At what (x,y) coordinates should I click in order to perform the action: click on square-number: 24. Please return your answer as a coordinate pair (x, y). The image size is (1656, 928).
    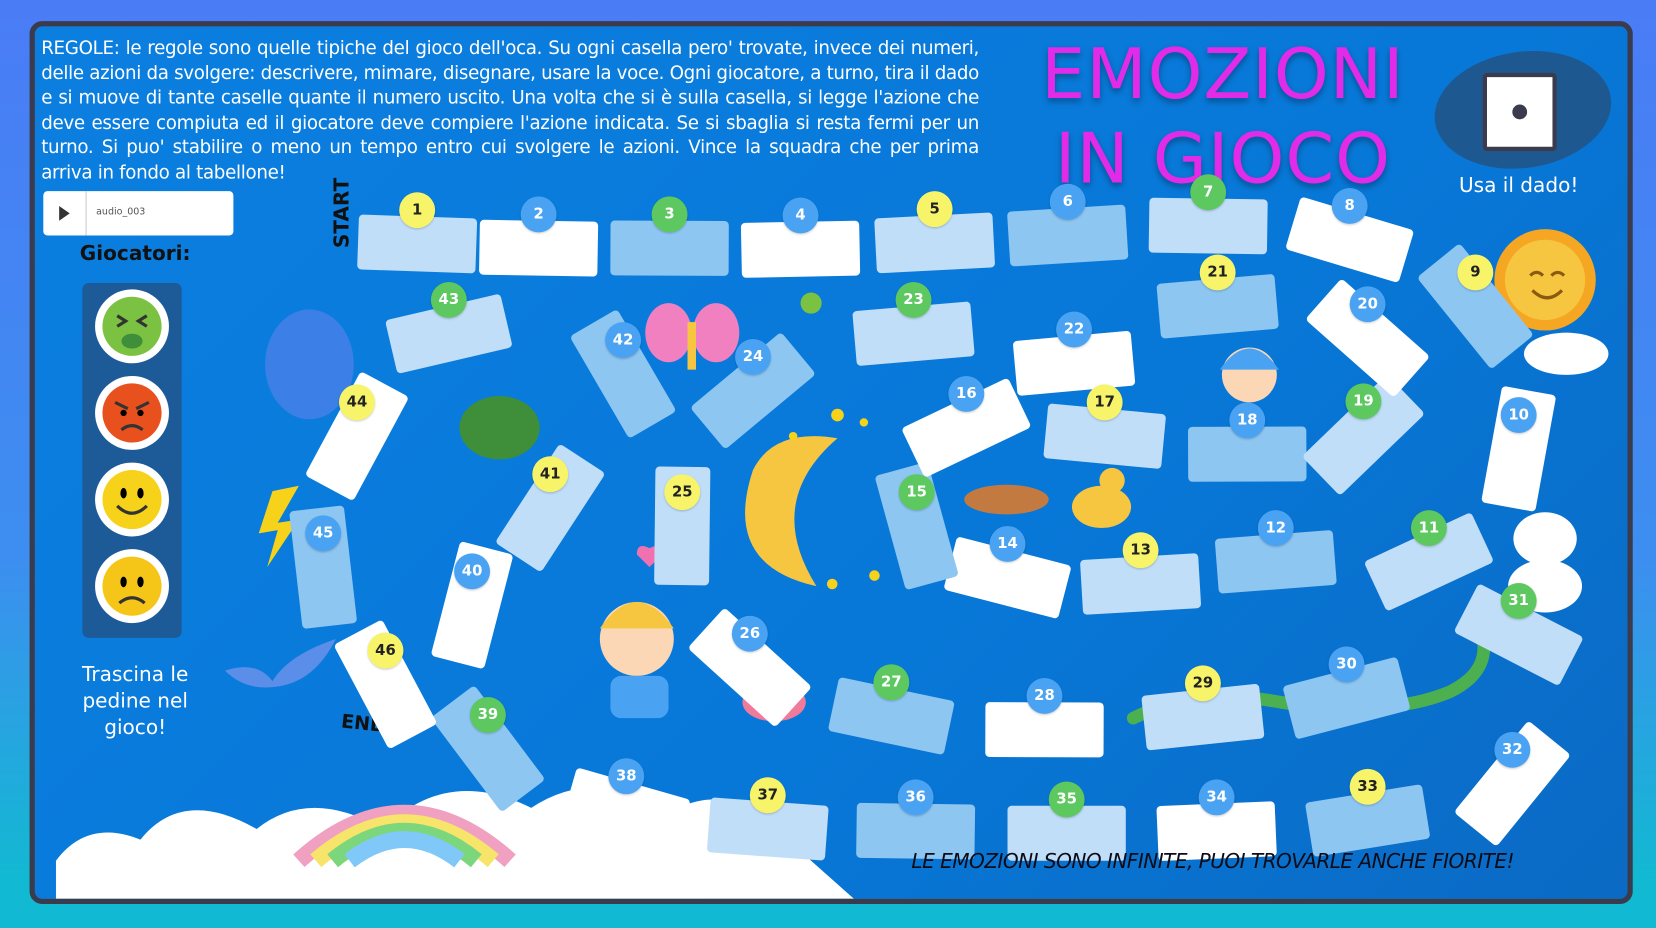
    Looking at the image, I should click on (753, 357).